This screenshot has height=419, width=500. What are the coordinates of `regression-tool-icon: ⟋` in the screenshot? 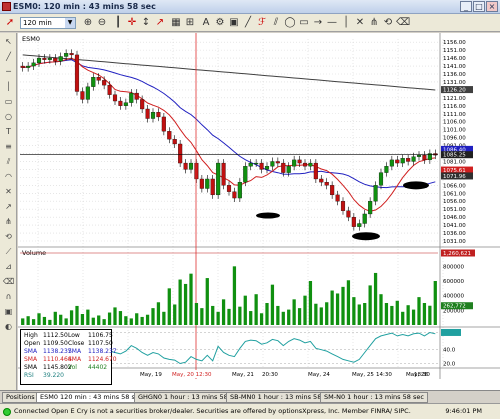 It's located at (8, 251).